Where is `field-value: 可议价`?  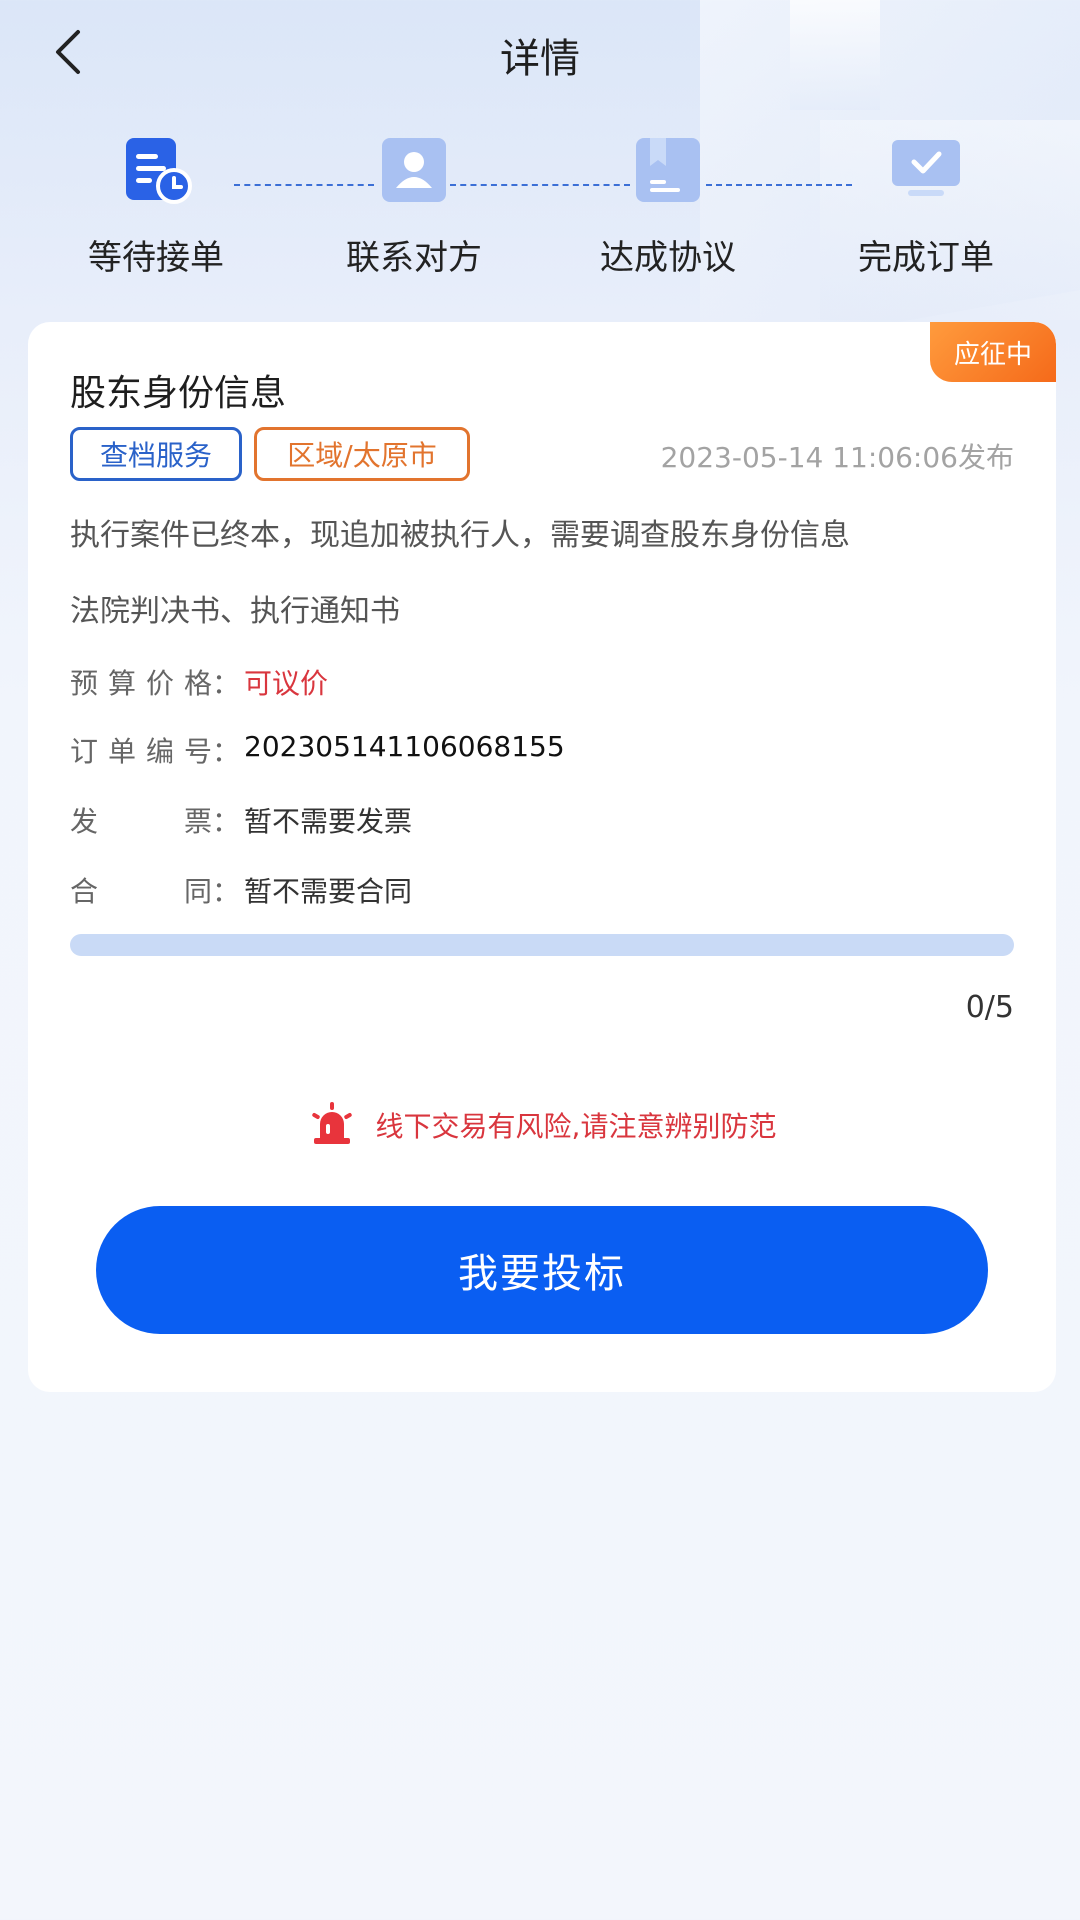
field-value: 可议价 is located at coordinates (286, 683).